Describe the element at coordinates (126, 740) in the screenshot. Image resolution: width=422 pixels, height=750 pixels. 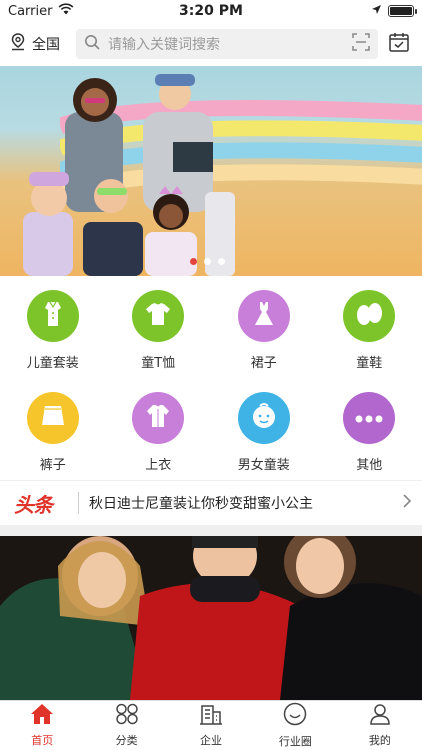
I see `tab-label: 分类` at that location.